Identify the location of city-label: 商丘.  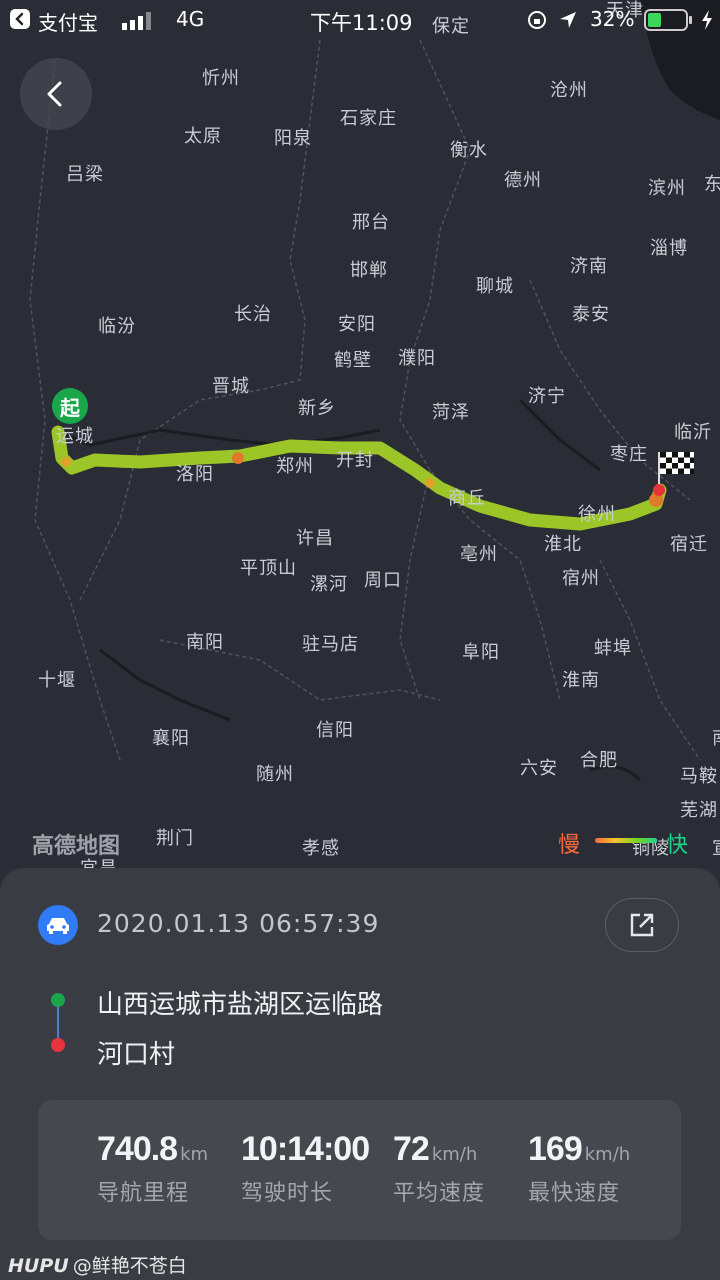
(467, 498).